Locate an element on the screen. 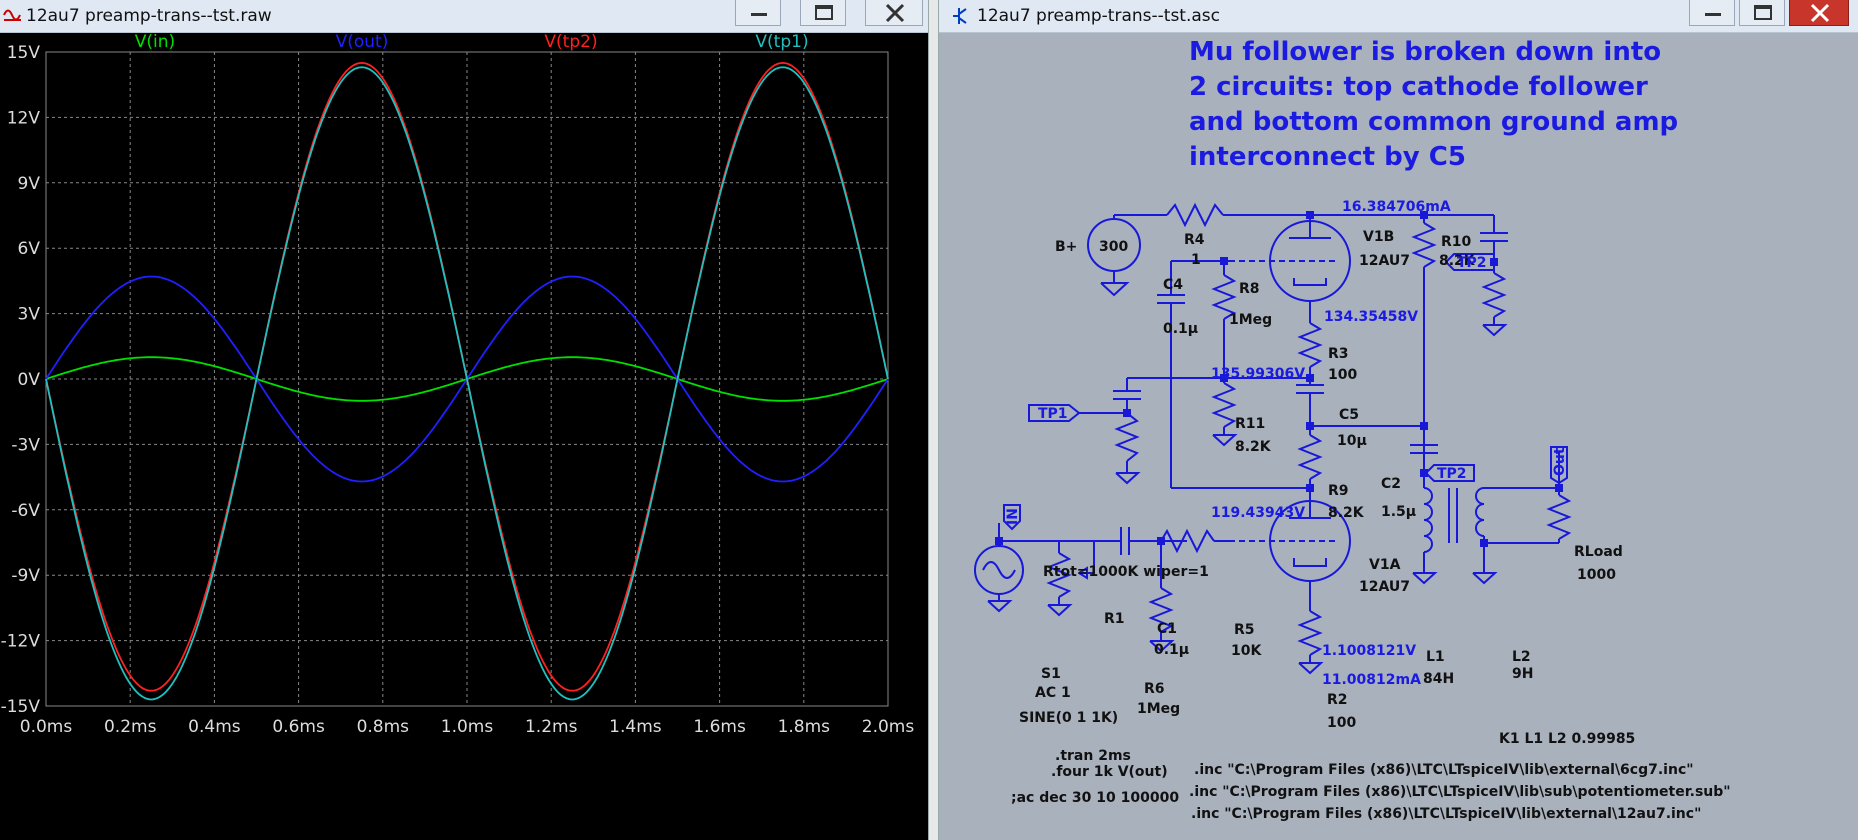 The image size is (1858, 840). legend-entry: V(out) is located at coordinates (362, 42).